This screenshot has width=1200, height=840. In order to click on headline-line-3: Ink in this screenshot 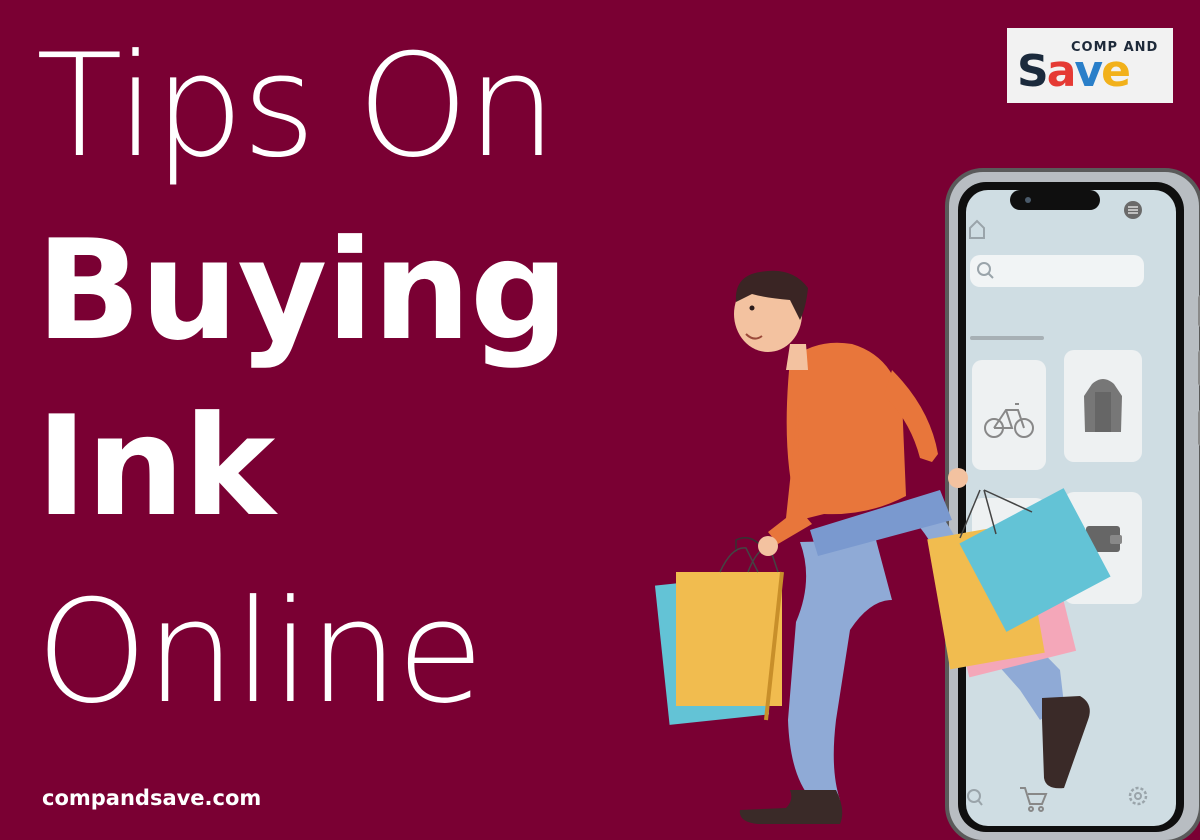, I will do `click(155, 466)`.